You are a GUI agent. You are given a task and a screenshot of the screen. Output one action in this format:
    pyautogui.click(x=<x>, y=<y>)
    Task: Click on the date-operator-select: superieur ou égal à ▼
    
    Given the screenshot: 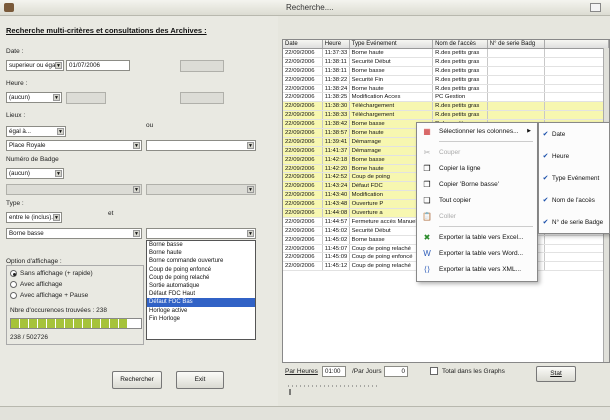 What is the action you would take?
    pyautogui.click(x=35, y=65)
    